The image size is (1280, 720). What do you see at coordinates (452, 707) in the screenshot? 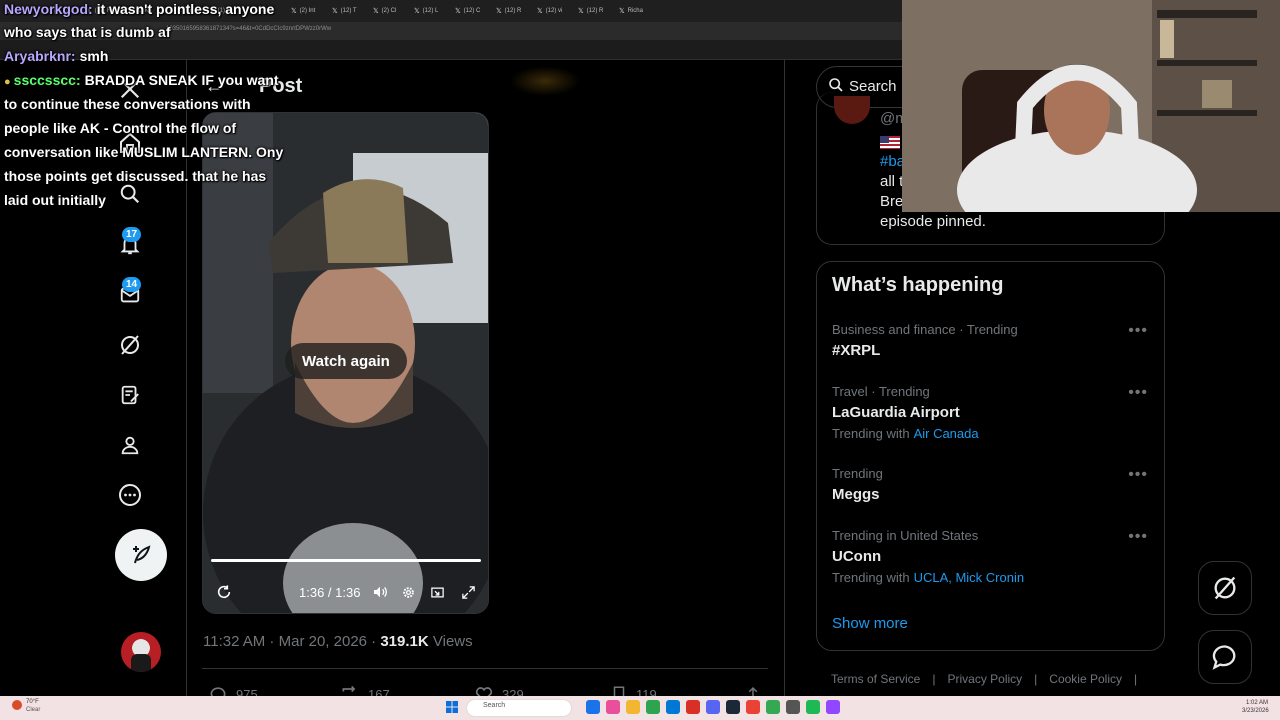
I see `windows-start-icon` at bounding box center [452, 707].